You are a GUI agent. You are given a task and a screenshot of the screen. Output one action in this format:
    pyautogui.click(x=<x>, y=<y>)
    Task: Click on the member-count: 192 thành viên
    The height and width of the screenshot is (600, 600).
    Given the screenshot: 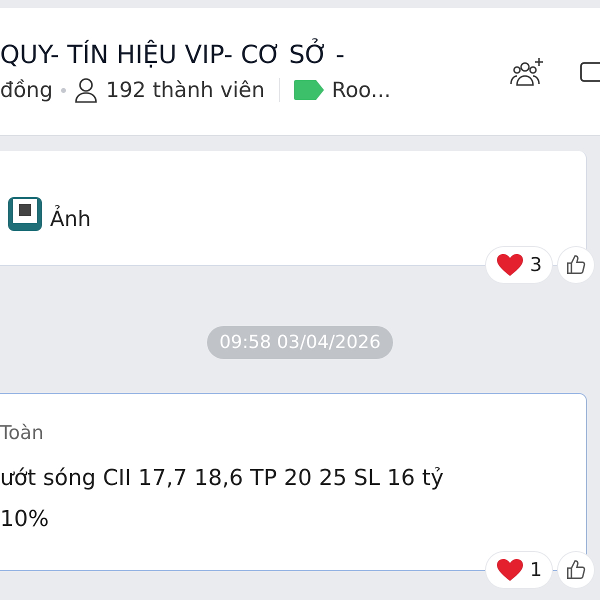 What is the action you would take?
    pyautogui.click(x=185, y=90)
    